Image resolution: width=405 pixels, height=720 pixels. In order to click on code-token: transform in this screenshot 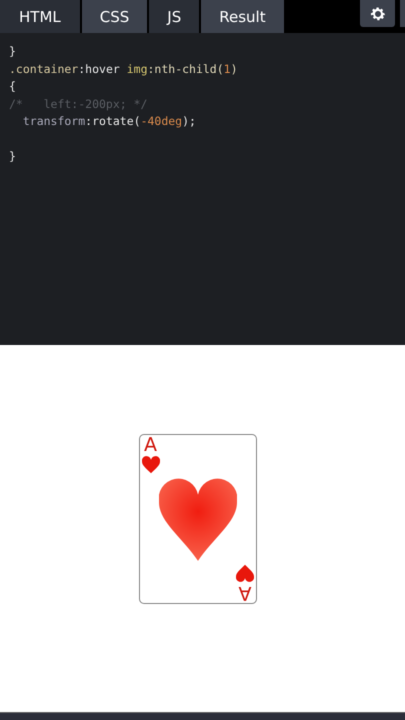, I will do `click(54, 121)`.